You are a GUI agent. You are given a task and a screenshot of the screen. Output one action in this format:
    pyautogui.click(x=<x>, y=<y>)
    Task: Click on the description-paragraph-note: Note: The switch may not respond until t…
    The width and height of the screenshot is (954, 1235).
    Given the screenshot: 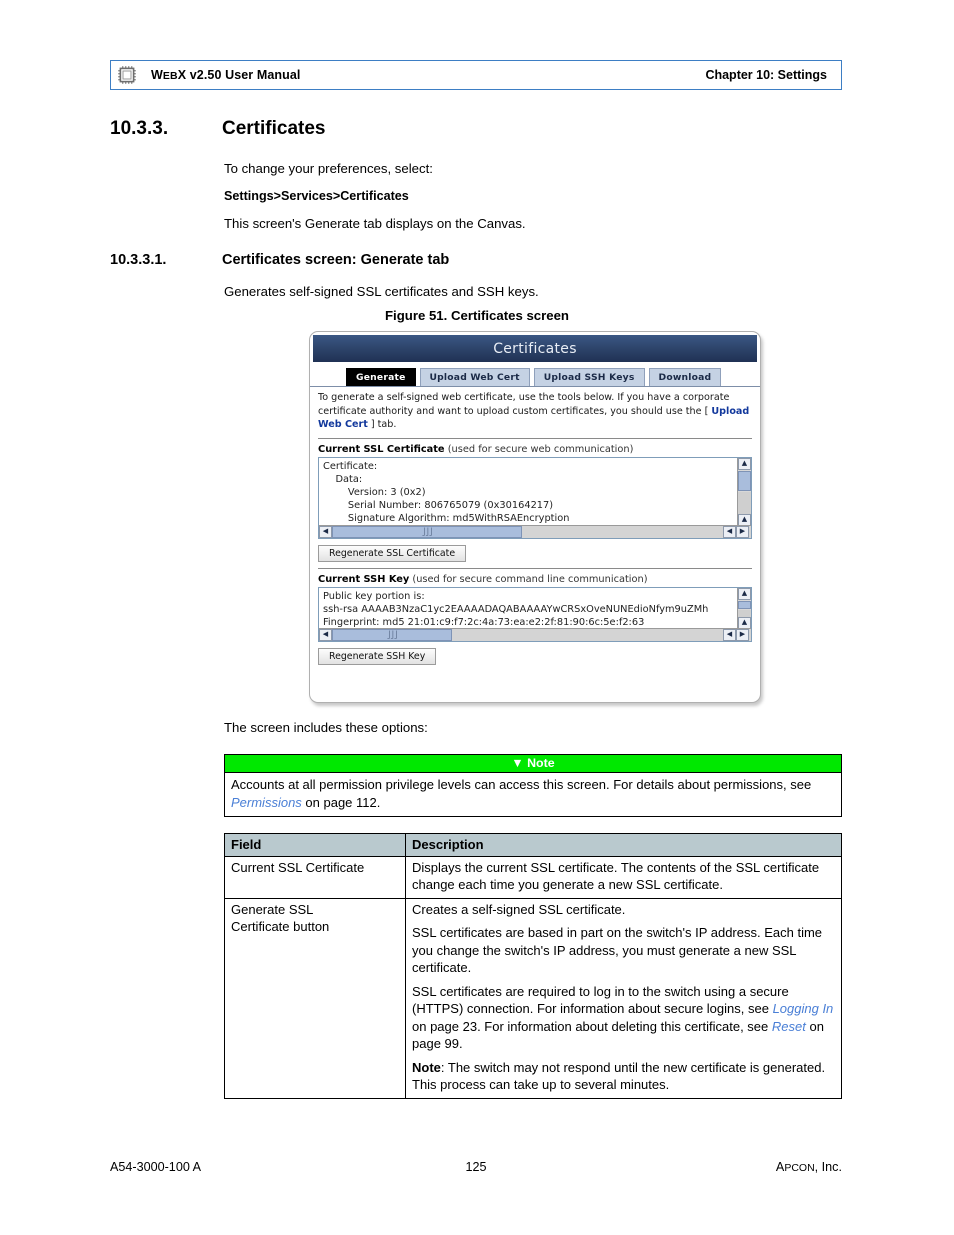 What is the action you would take?
    pyautogui.click(x=623, y=1076)
    